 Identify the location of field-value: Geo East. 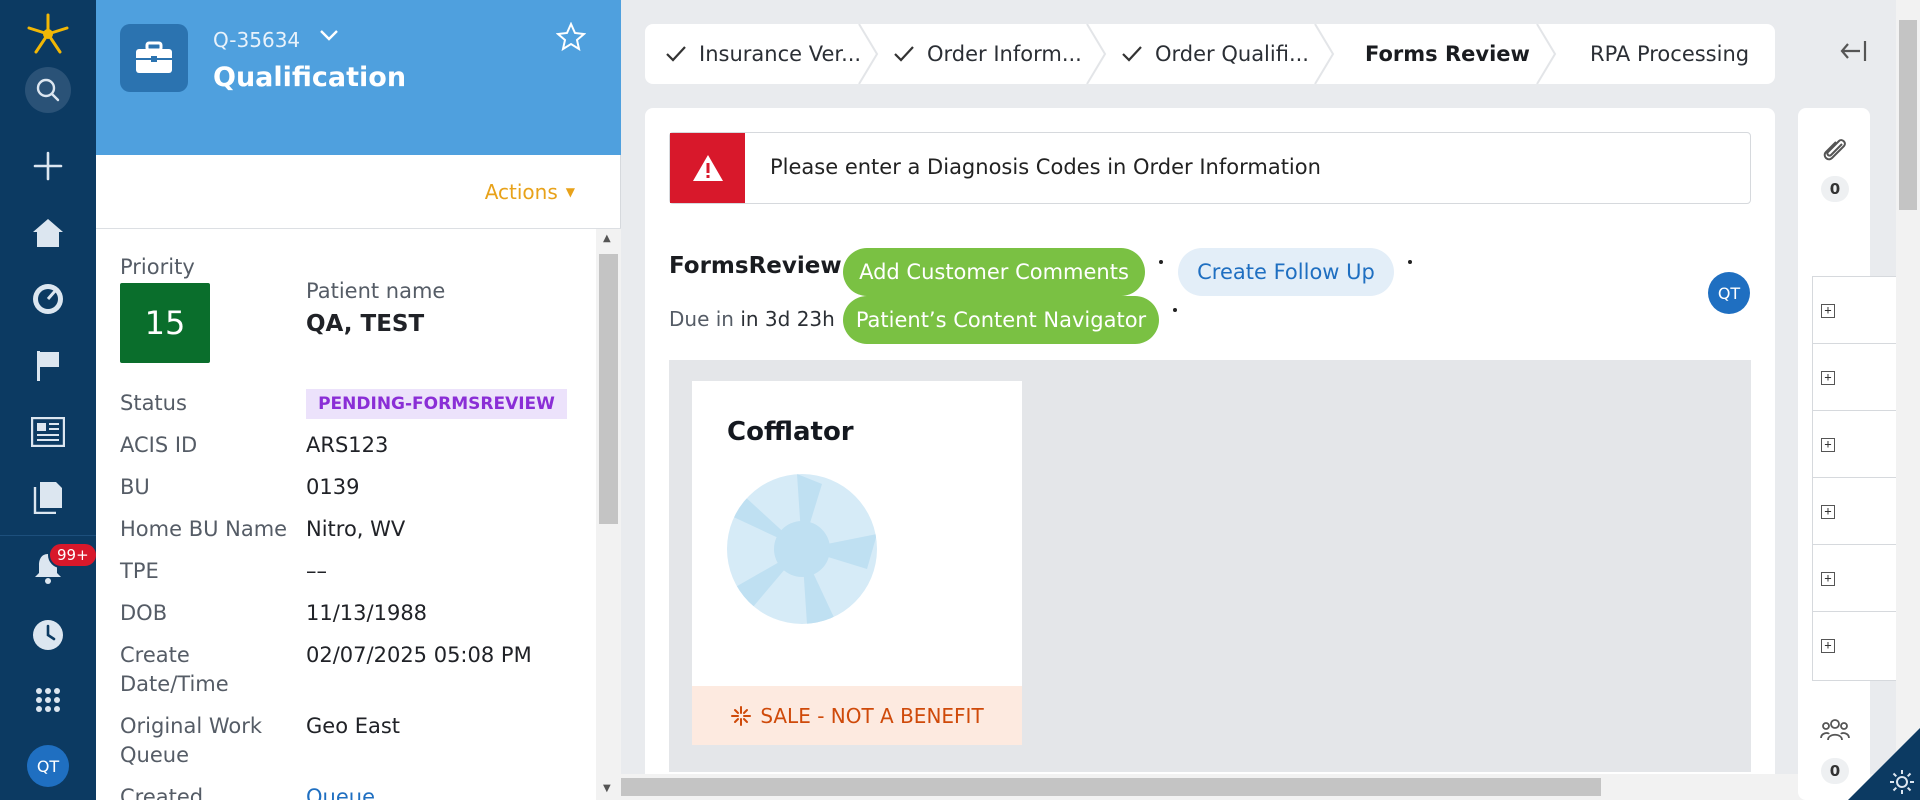
(353, 726).